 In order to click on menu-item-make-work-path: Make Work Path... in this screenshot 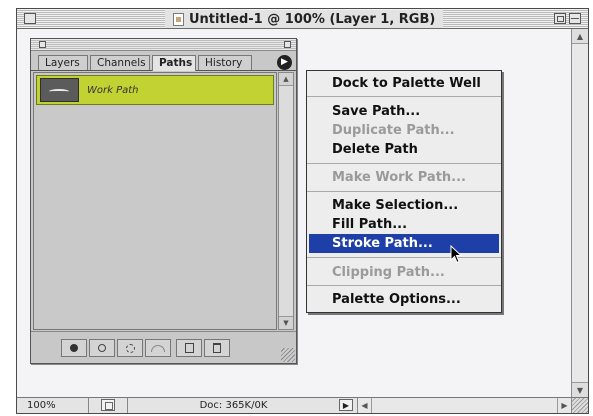, I will do `click(399, 177)`.